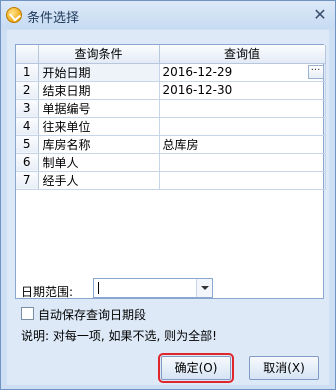 The width and height of the screenshot is (336, 390). Describe the element at coordinates (27, 180) in the screenshot. I see `row-index: 7` at that location.